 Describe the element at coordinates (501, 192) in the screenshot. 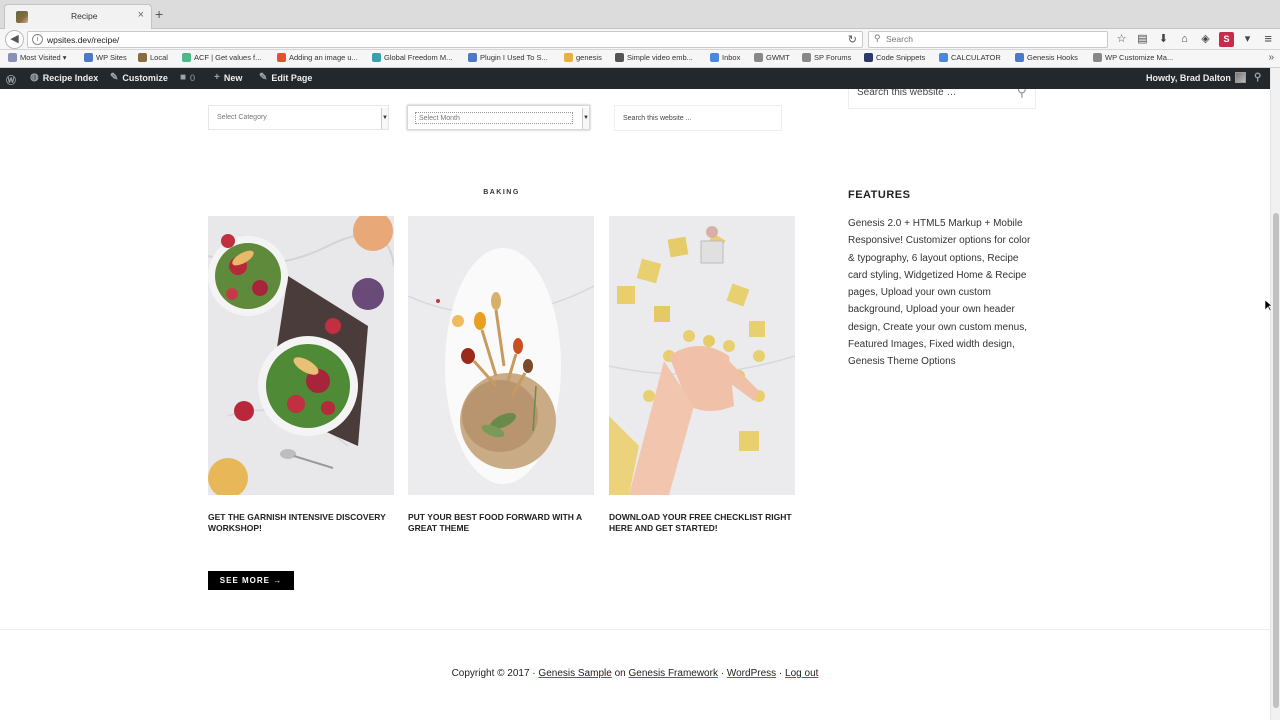

I see `section-title: BAKING` at that location.